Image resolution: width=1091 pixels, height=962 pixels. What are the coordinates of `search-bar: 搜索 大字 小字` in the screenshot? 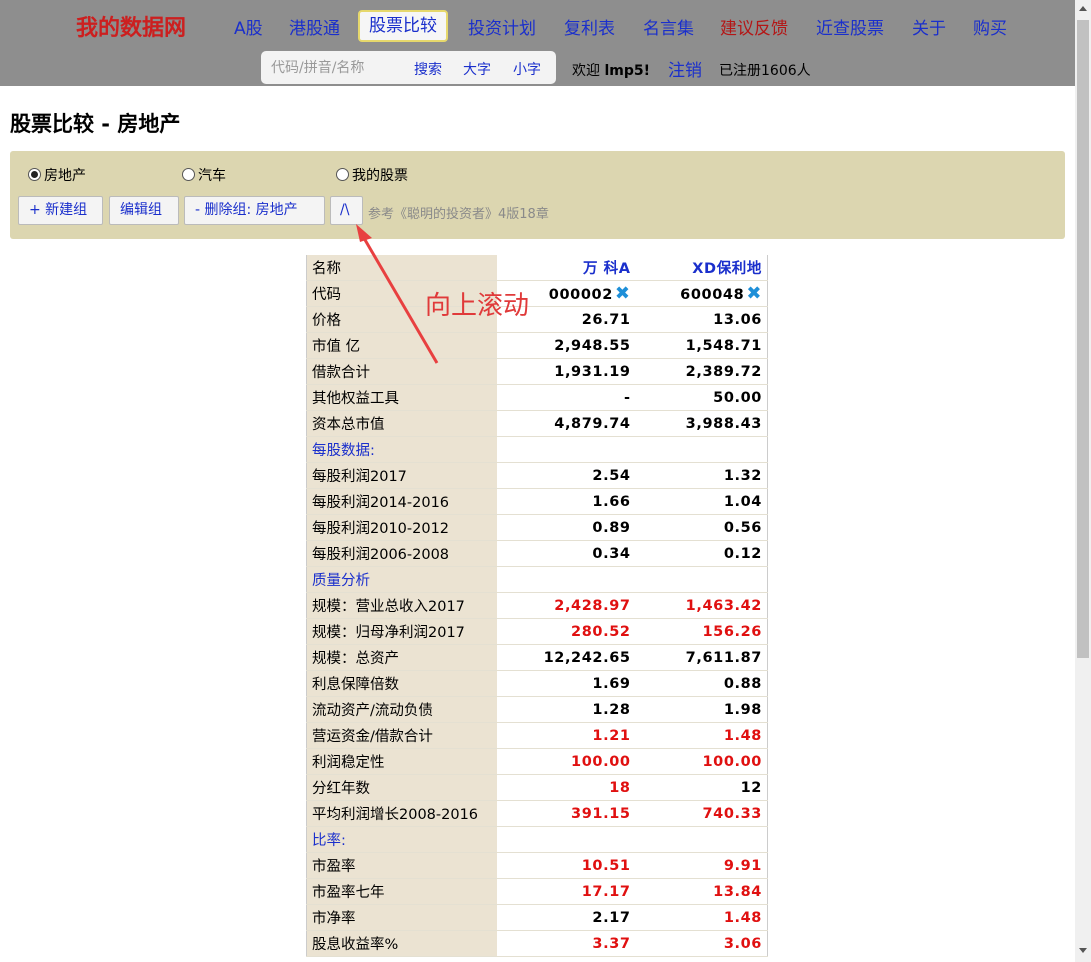 It's located at (408, 67).